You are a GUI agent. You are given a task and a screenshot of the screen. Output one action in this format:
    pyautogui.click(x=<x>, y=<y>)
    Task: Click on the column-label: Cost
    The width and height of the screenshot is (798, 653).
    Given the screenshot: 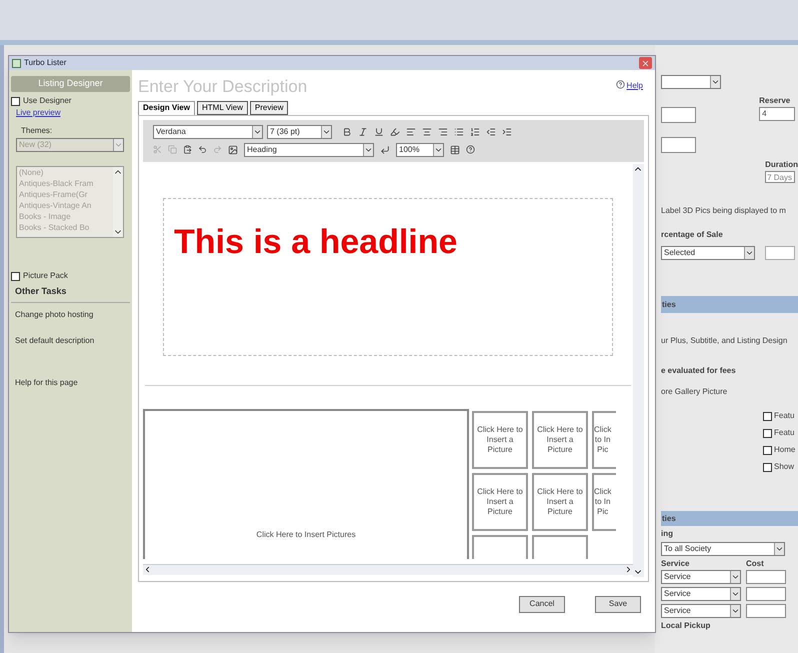 What is the action you would take?
    pyautogui.click(x=755, y=564)
    